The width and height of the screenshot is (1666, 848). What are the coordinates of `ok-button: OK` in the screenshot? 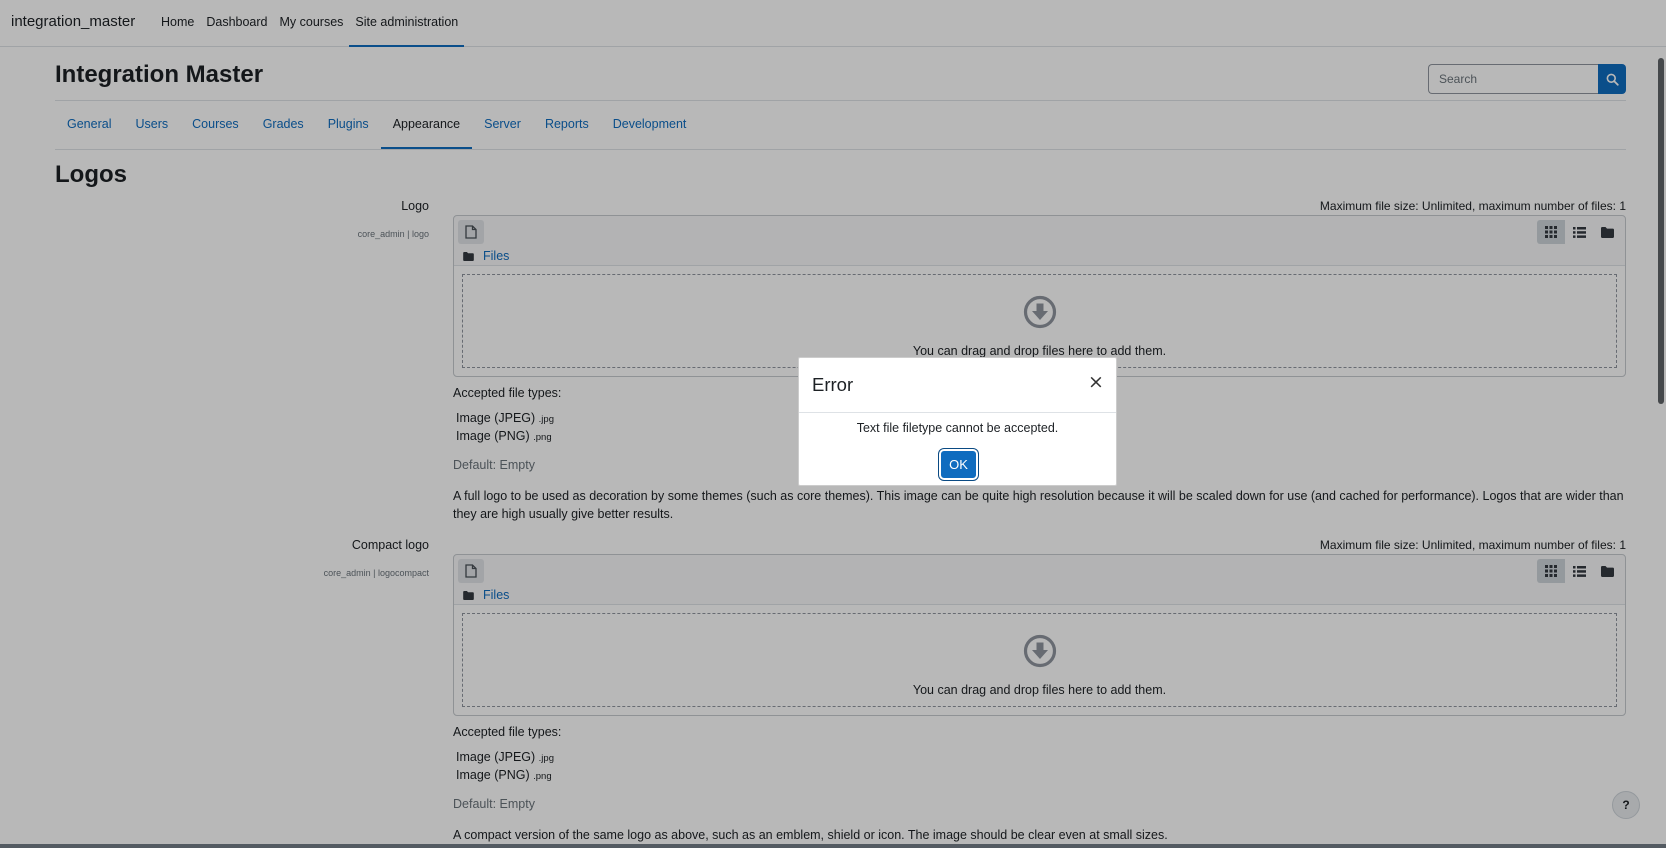 It's located at (958, 464).